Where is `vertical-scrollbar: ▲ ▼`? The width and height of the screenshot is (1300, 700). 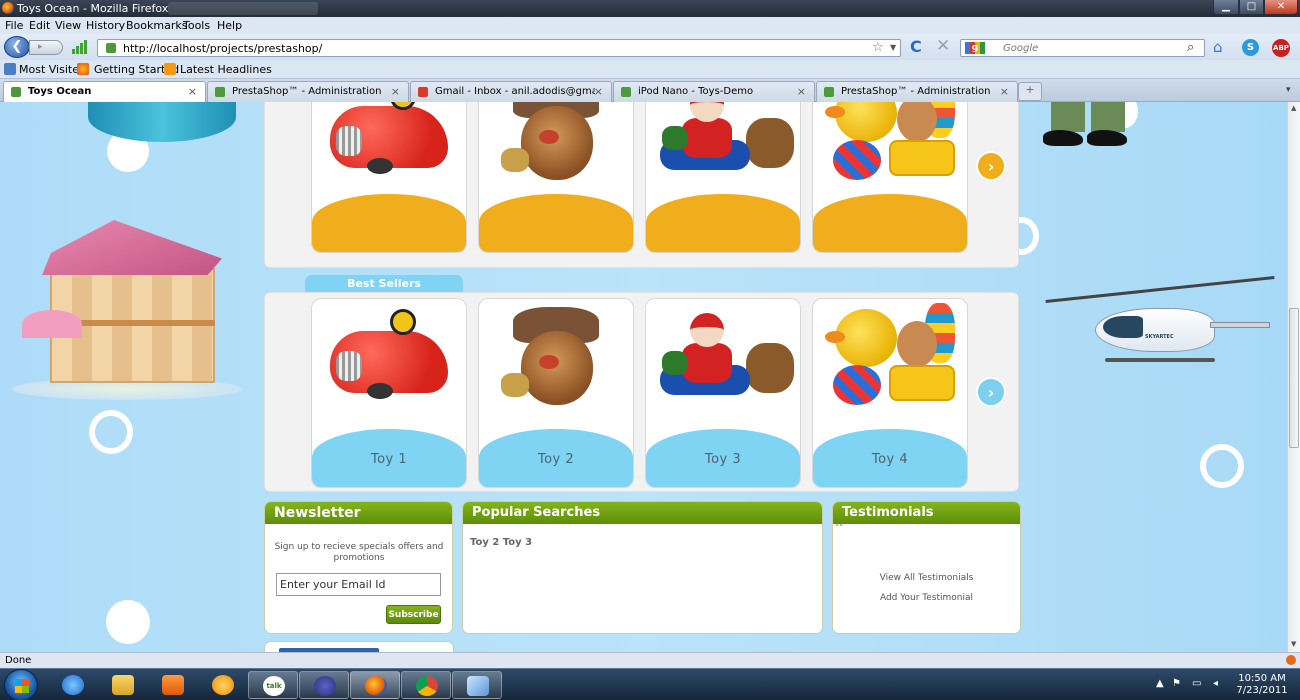
vertical-scrollbar: ▲ ▼ is located at coordinates (1293, 377).